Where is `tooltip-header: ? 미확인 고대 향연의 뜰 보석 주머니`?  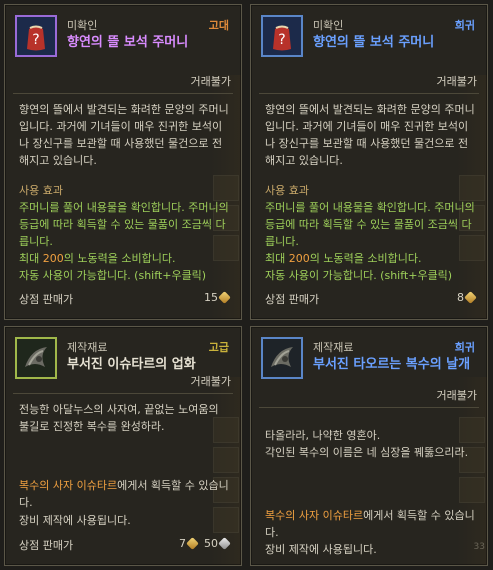 tooltip-header: ? 미확인 고대 향연의 뜰 보석 주머니 is located at coordinates (124, 37).